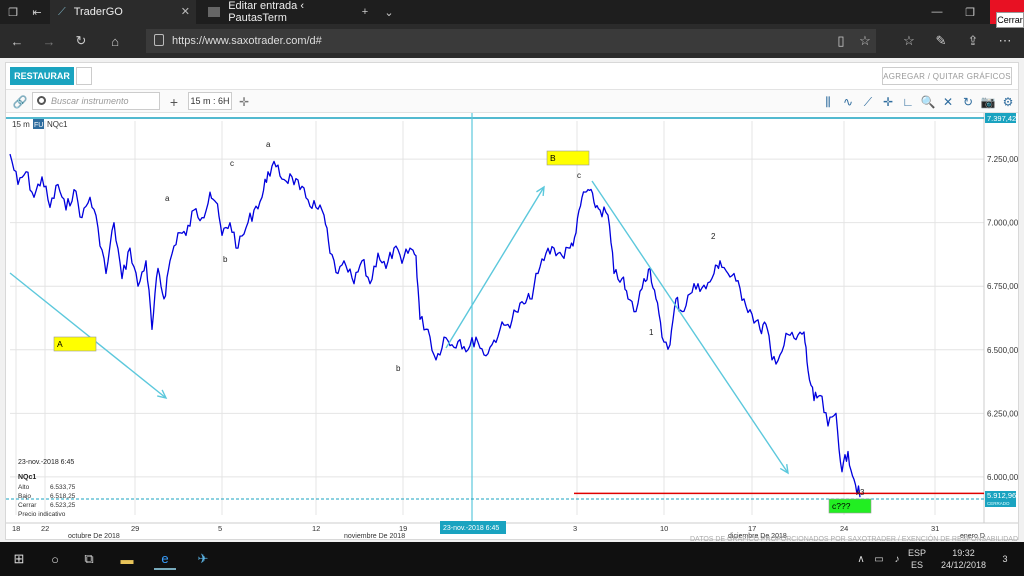 The height and width of the screenshot is (576, 1024). I want to click on windows-start-icon: ⊞, so click(19, 559).